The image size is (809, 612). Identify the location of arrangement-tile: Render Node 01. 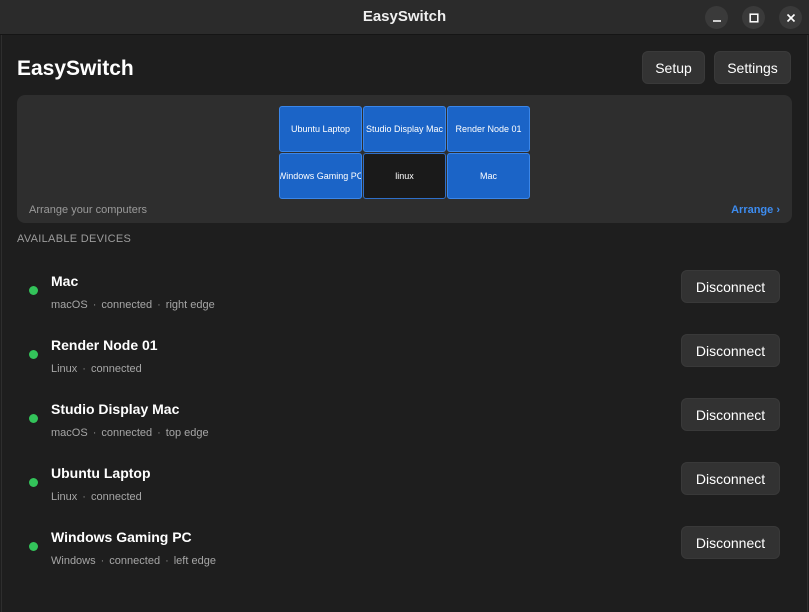
(488, 129).